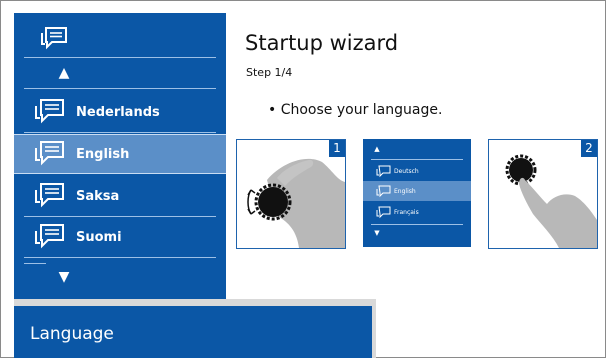 The height and width of the screenshot is (358, 606). What do you see at coordinates (98, 196) in the screenshot?
I see `language-label: Saksa` at bounding box center [98, 196].